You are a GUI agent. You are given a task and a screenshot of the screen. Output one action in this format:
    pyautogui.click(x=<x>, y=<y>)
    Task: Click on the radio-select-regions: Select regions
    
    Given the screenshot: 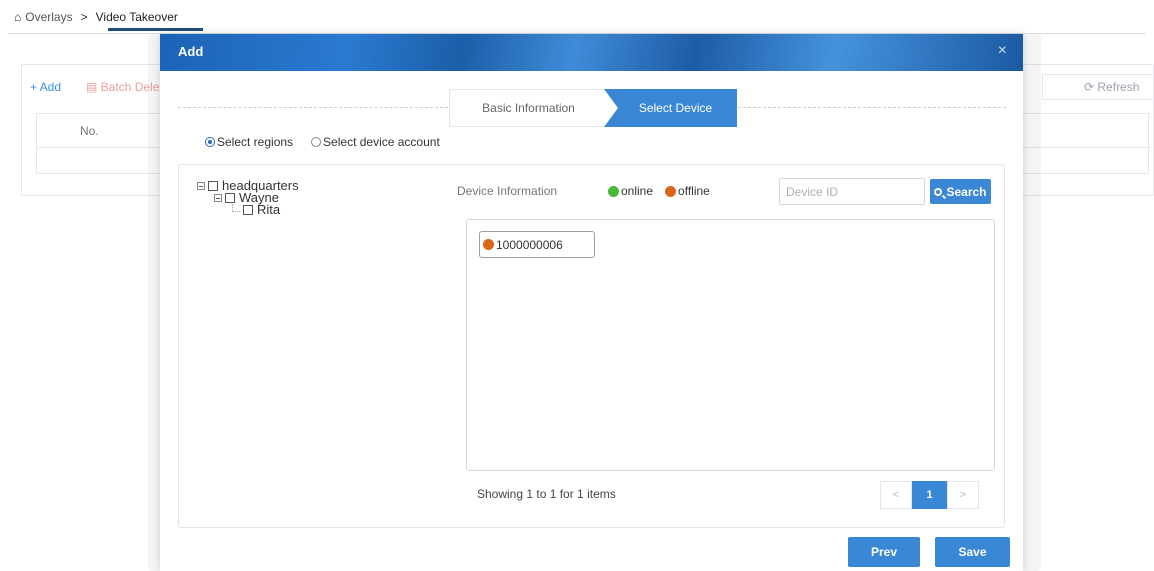 What is the action you would take?
    pyautogui.click(x=249, y=142)
    